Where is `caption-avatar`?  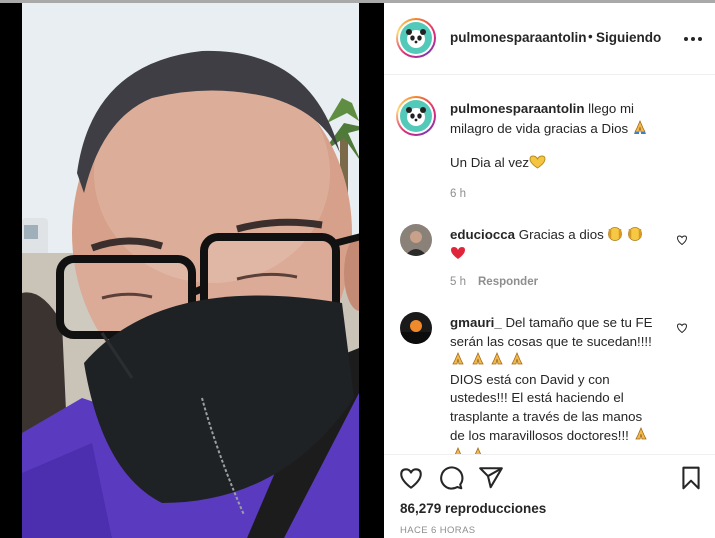
caption-avatar is located at coordinates (416, 116).